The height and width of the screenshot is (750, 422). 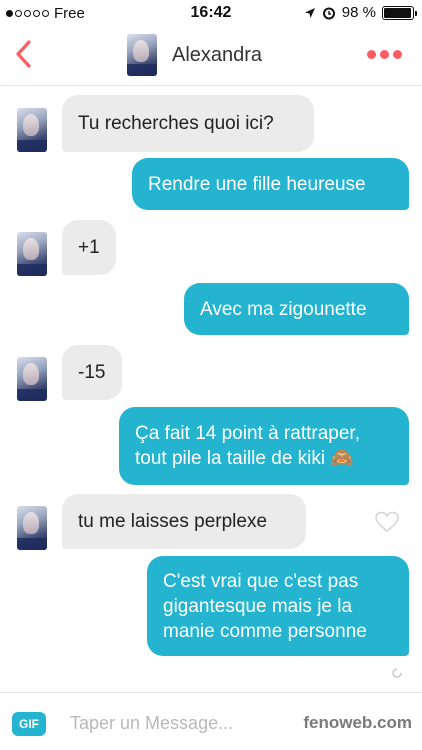 I want to click on message-text-line: manie comme personne, so click(x=265, y=631).